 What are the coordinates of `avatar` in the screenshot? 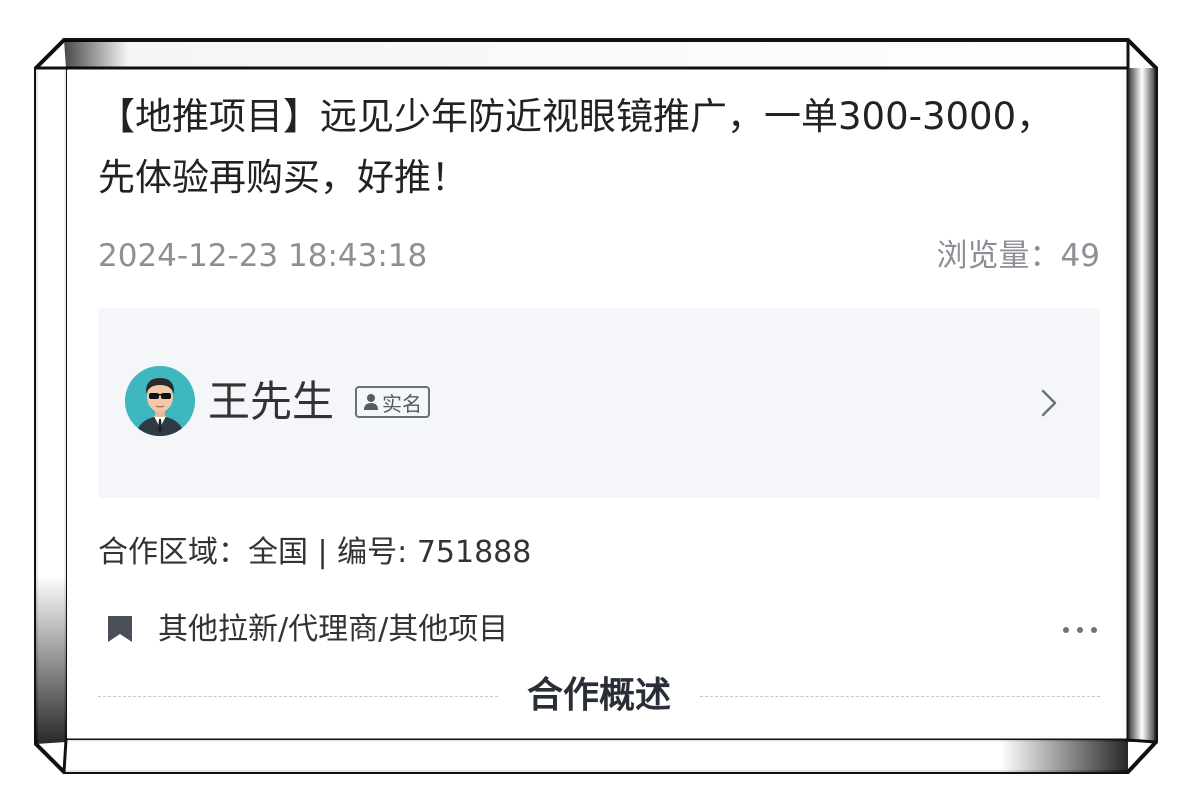 It's located at (160, 401).